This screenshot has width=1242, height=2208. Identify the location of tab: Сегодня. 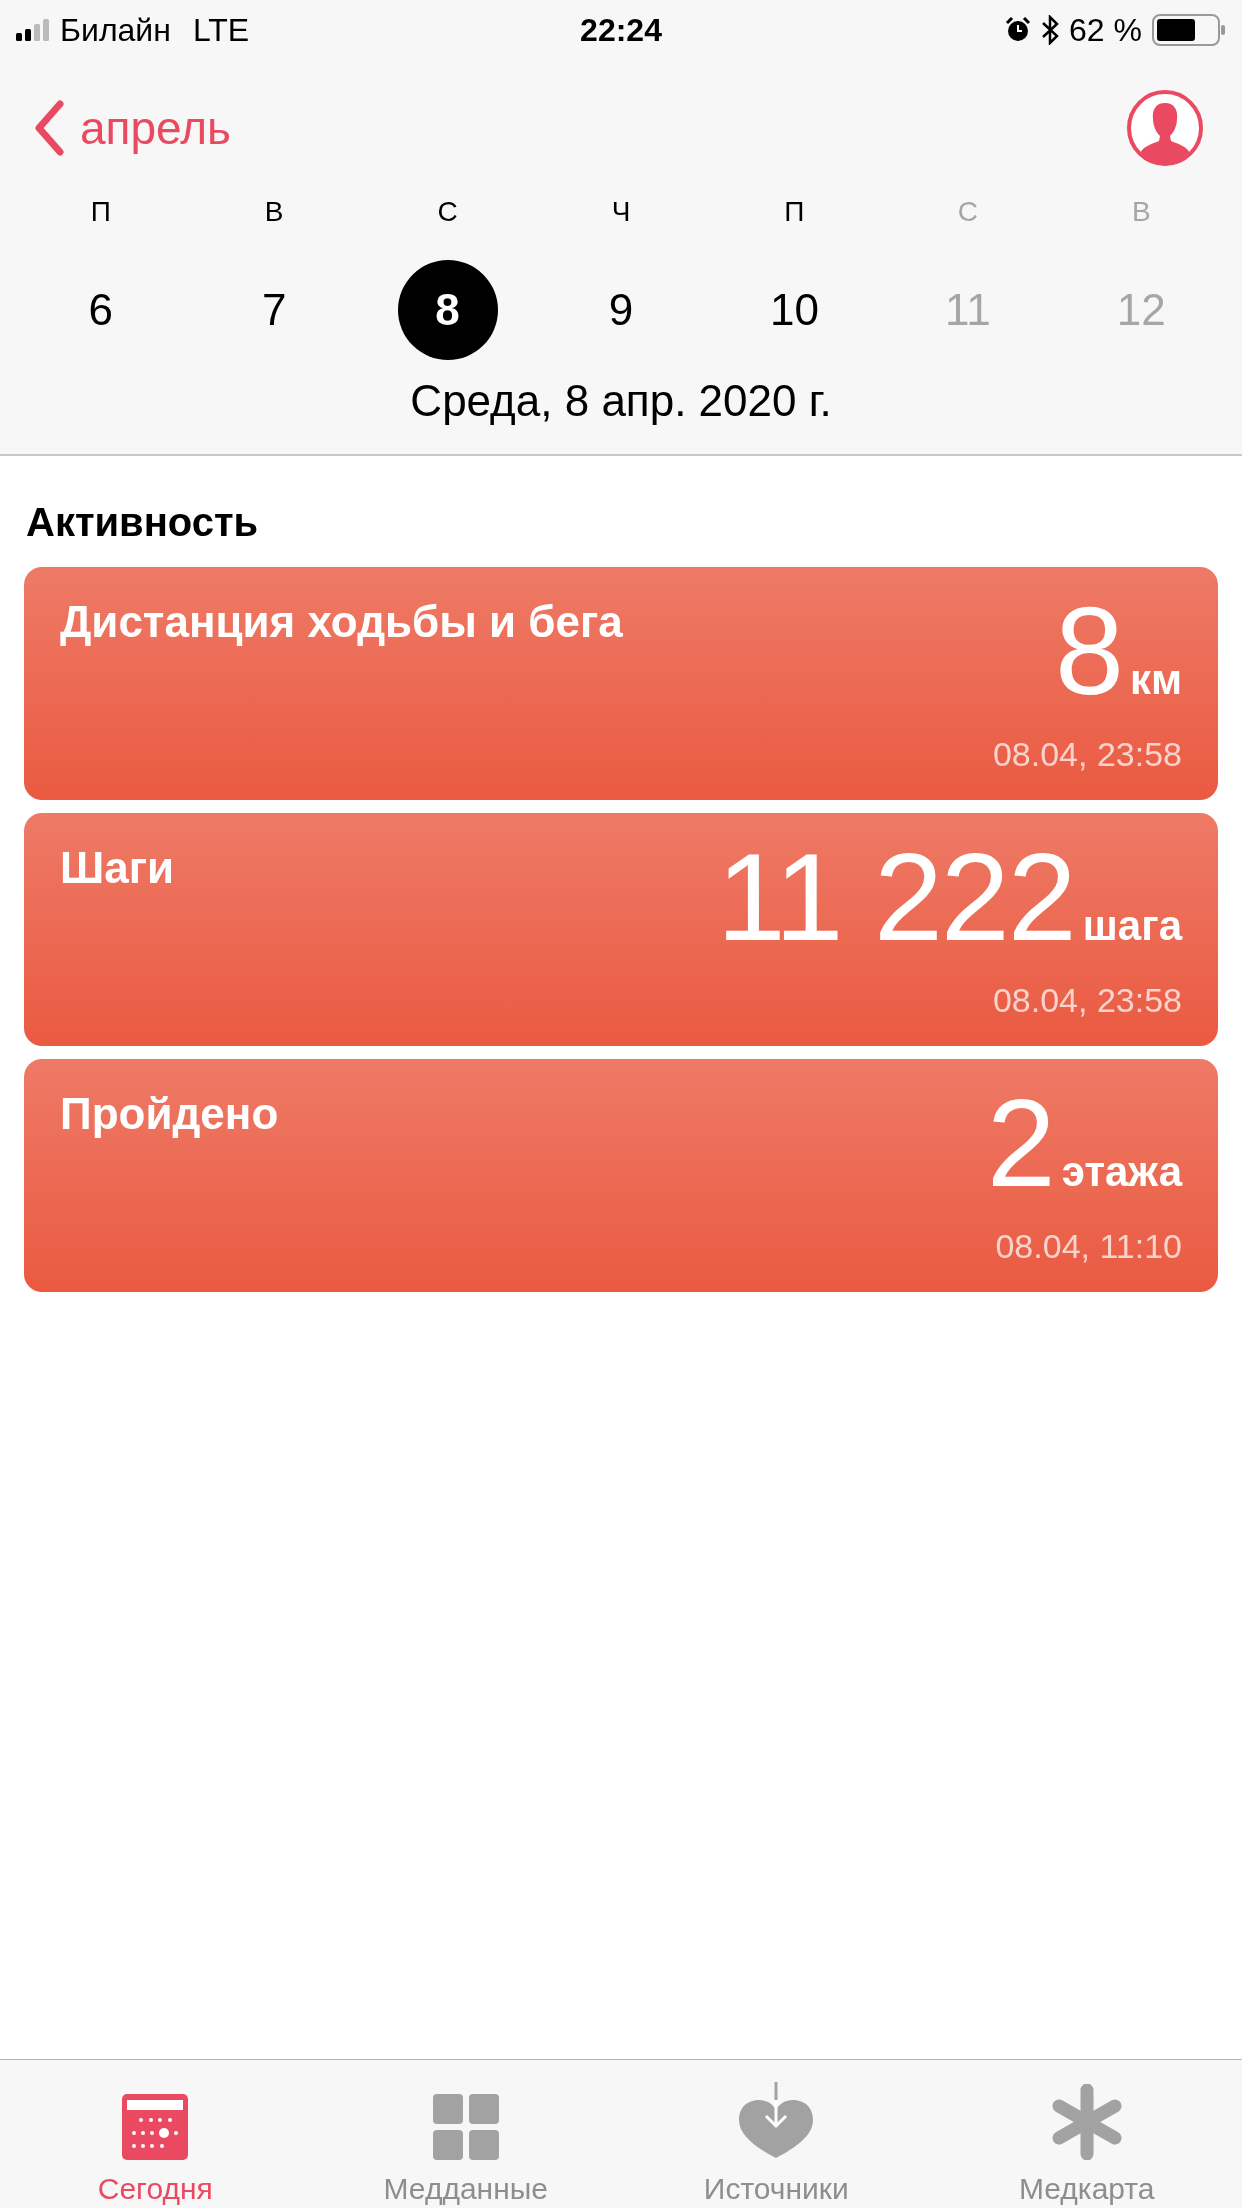
(155, 2134).